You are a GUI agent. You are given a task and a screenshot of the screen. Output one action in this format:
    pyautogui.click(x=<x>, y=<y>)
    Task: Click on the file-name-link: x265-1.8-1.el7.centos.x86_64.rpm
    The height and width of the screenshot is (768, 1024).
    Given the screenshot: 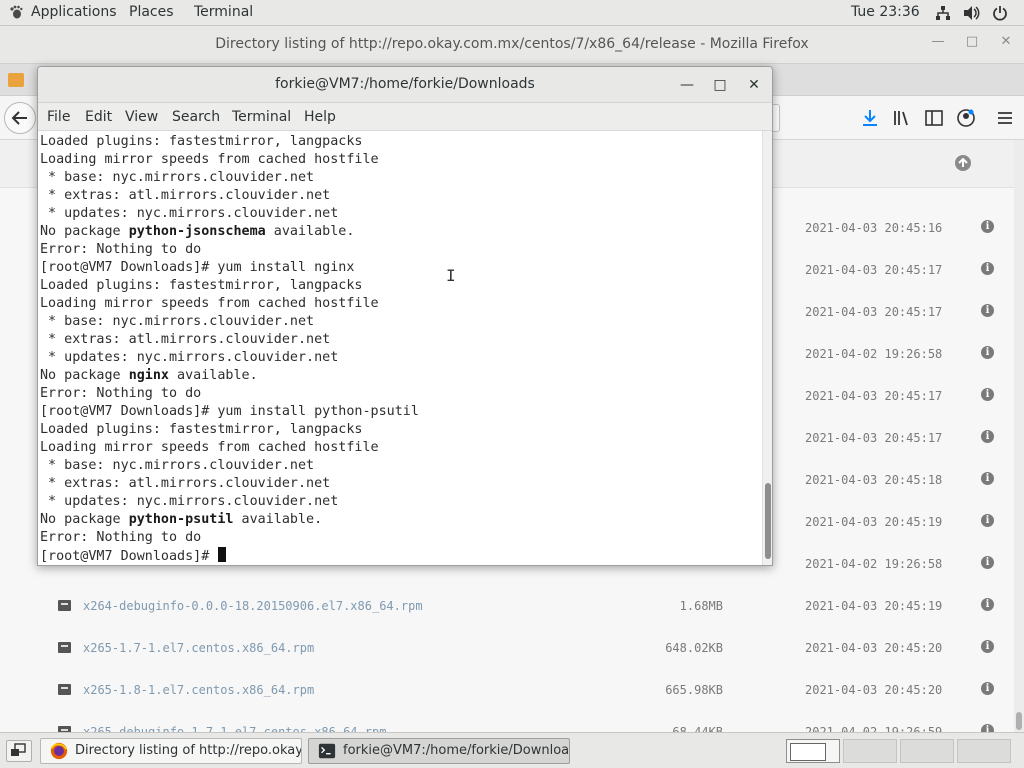 What is the action you would take?
    pyautogui.click(x=198, y=690)
    